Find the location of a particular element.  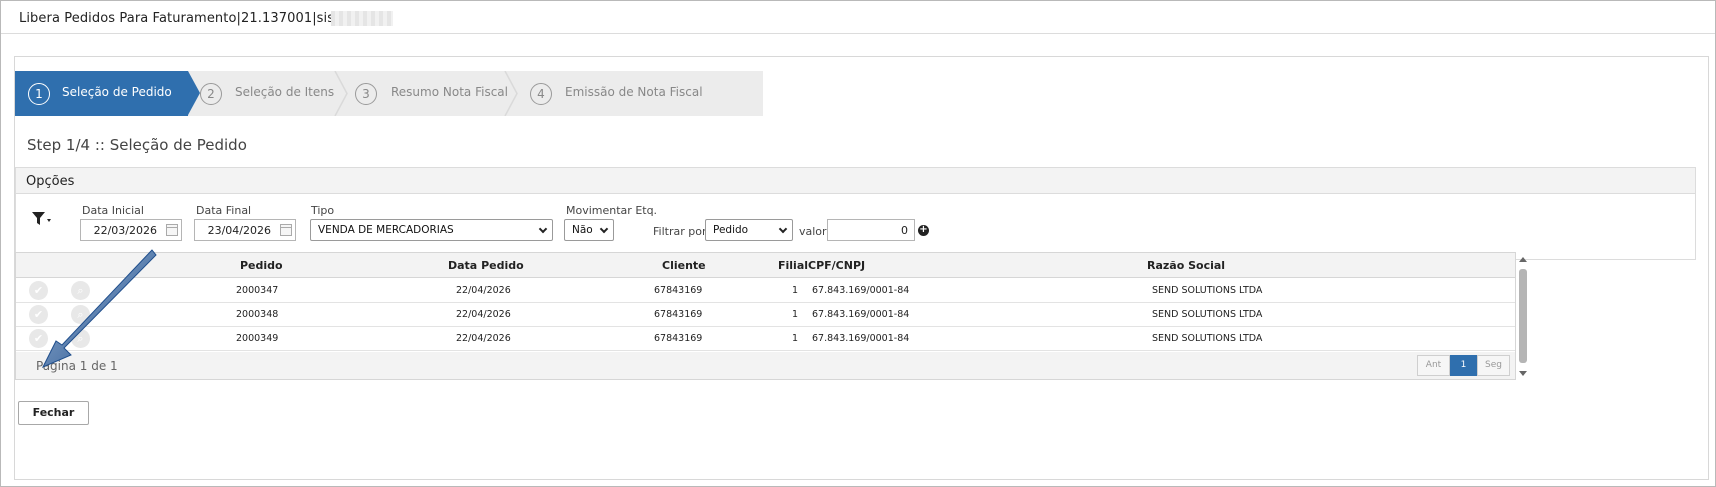

valor-label: valor is located at coordinates (813, 231).